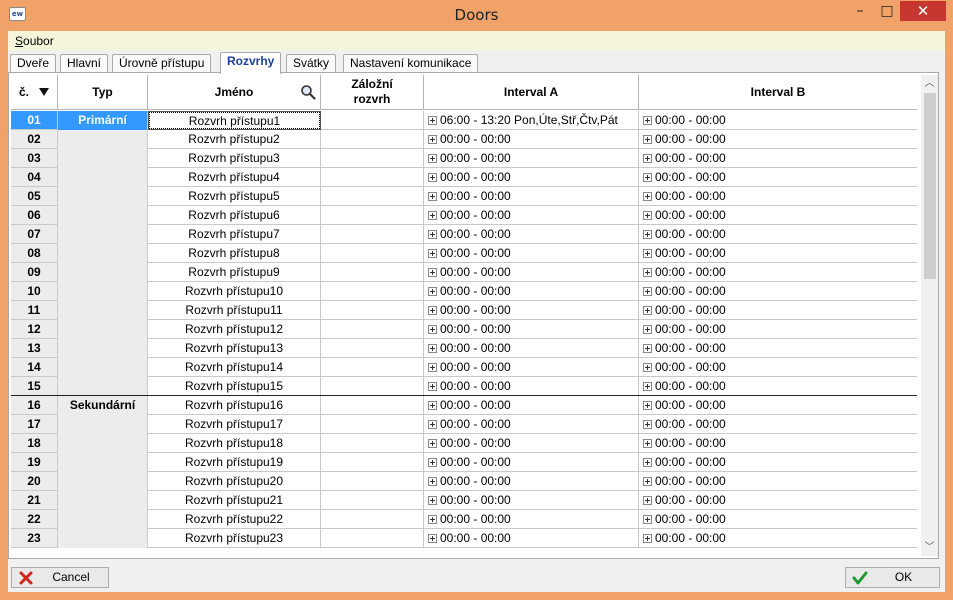 The image size is (953, 600). I want to click on row-number: 11, so click(34, 310).